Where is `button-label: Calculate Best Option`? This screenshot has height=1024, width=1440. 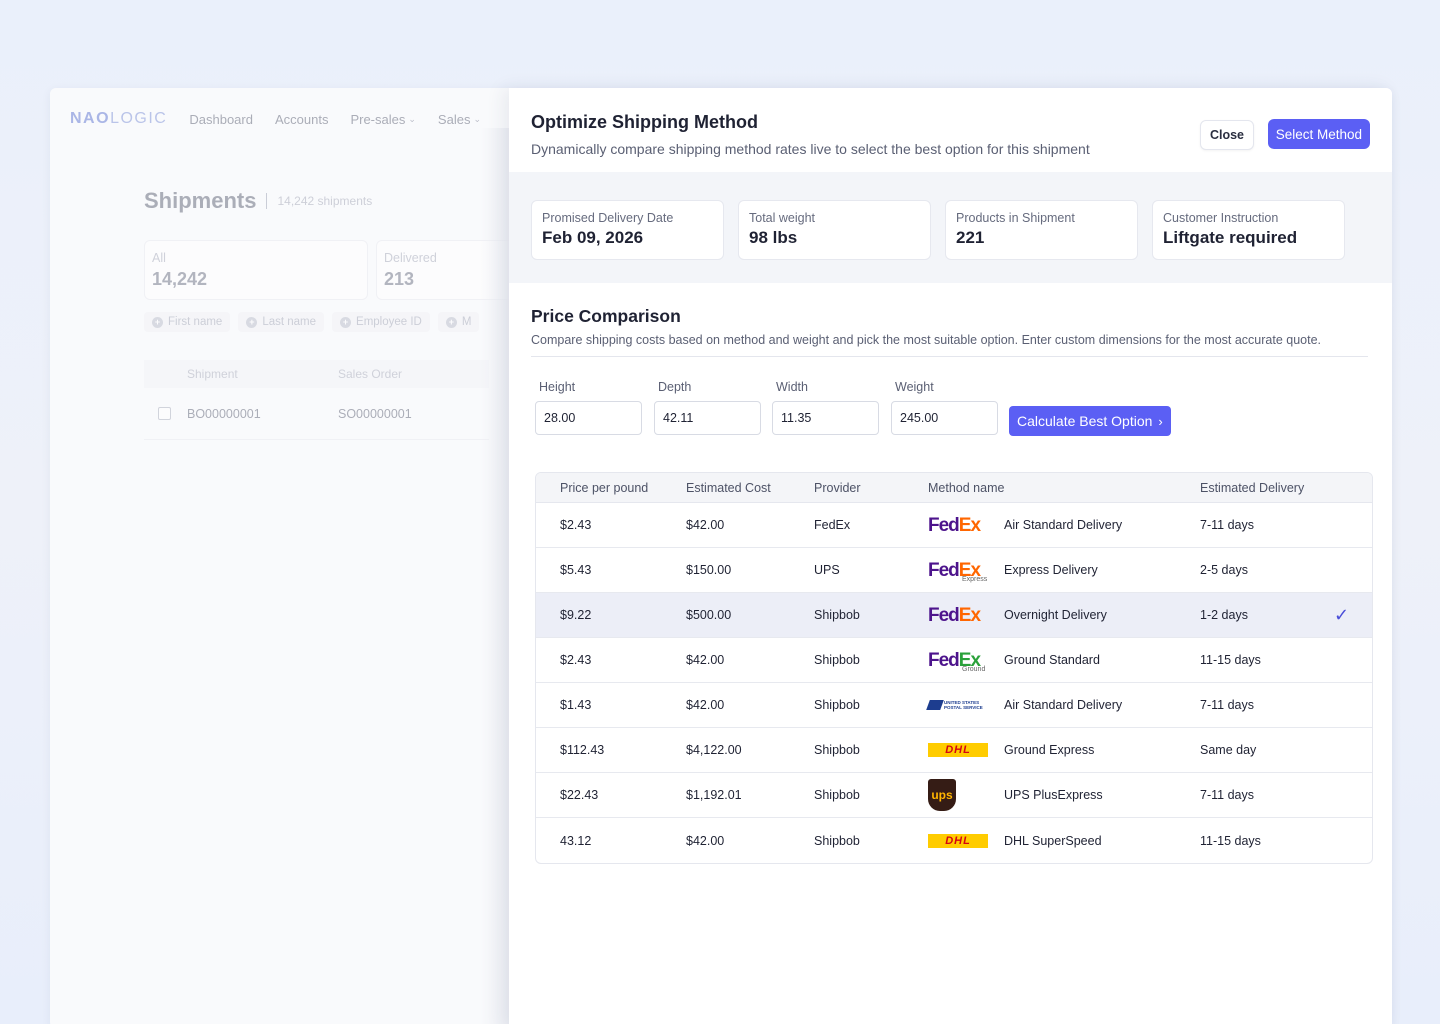 button-label: Calculate Best Option is located at coordinates (1085, 421).